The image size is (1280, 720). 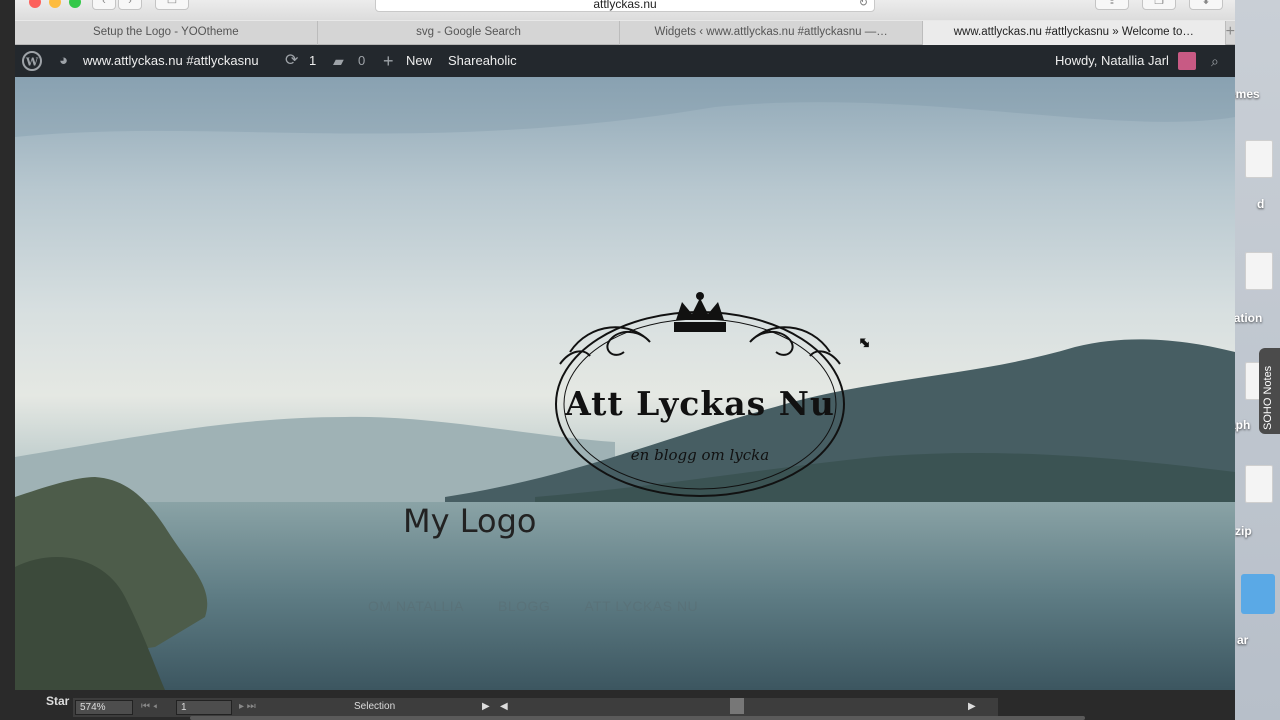 What do you see at coordinates (130, 5) in the screenshot?
I see `forward-button: ›` at bounding box center [130, 5].